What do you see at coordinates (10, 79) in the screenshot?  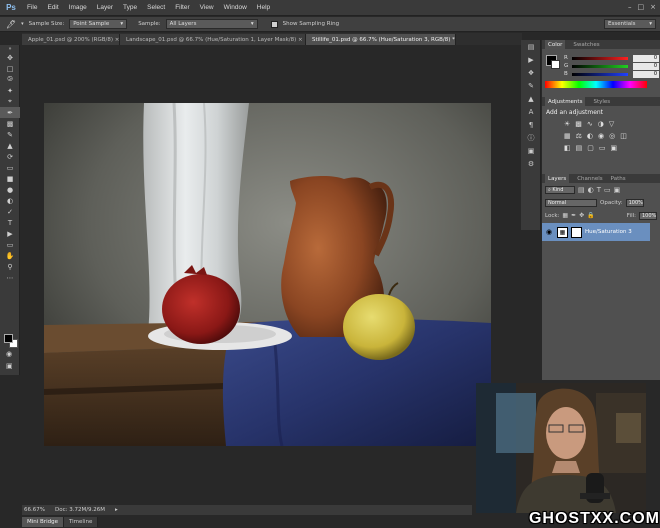 I see `lasso-tool-icon: ⧁` at bounding box center [10, 79].